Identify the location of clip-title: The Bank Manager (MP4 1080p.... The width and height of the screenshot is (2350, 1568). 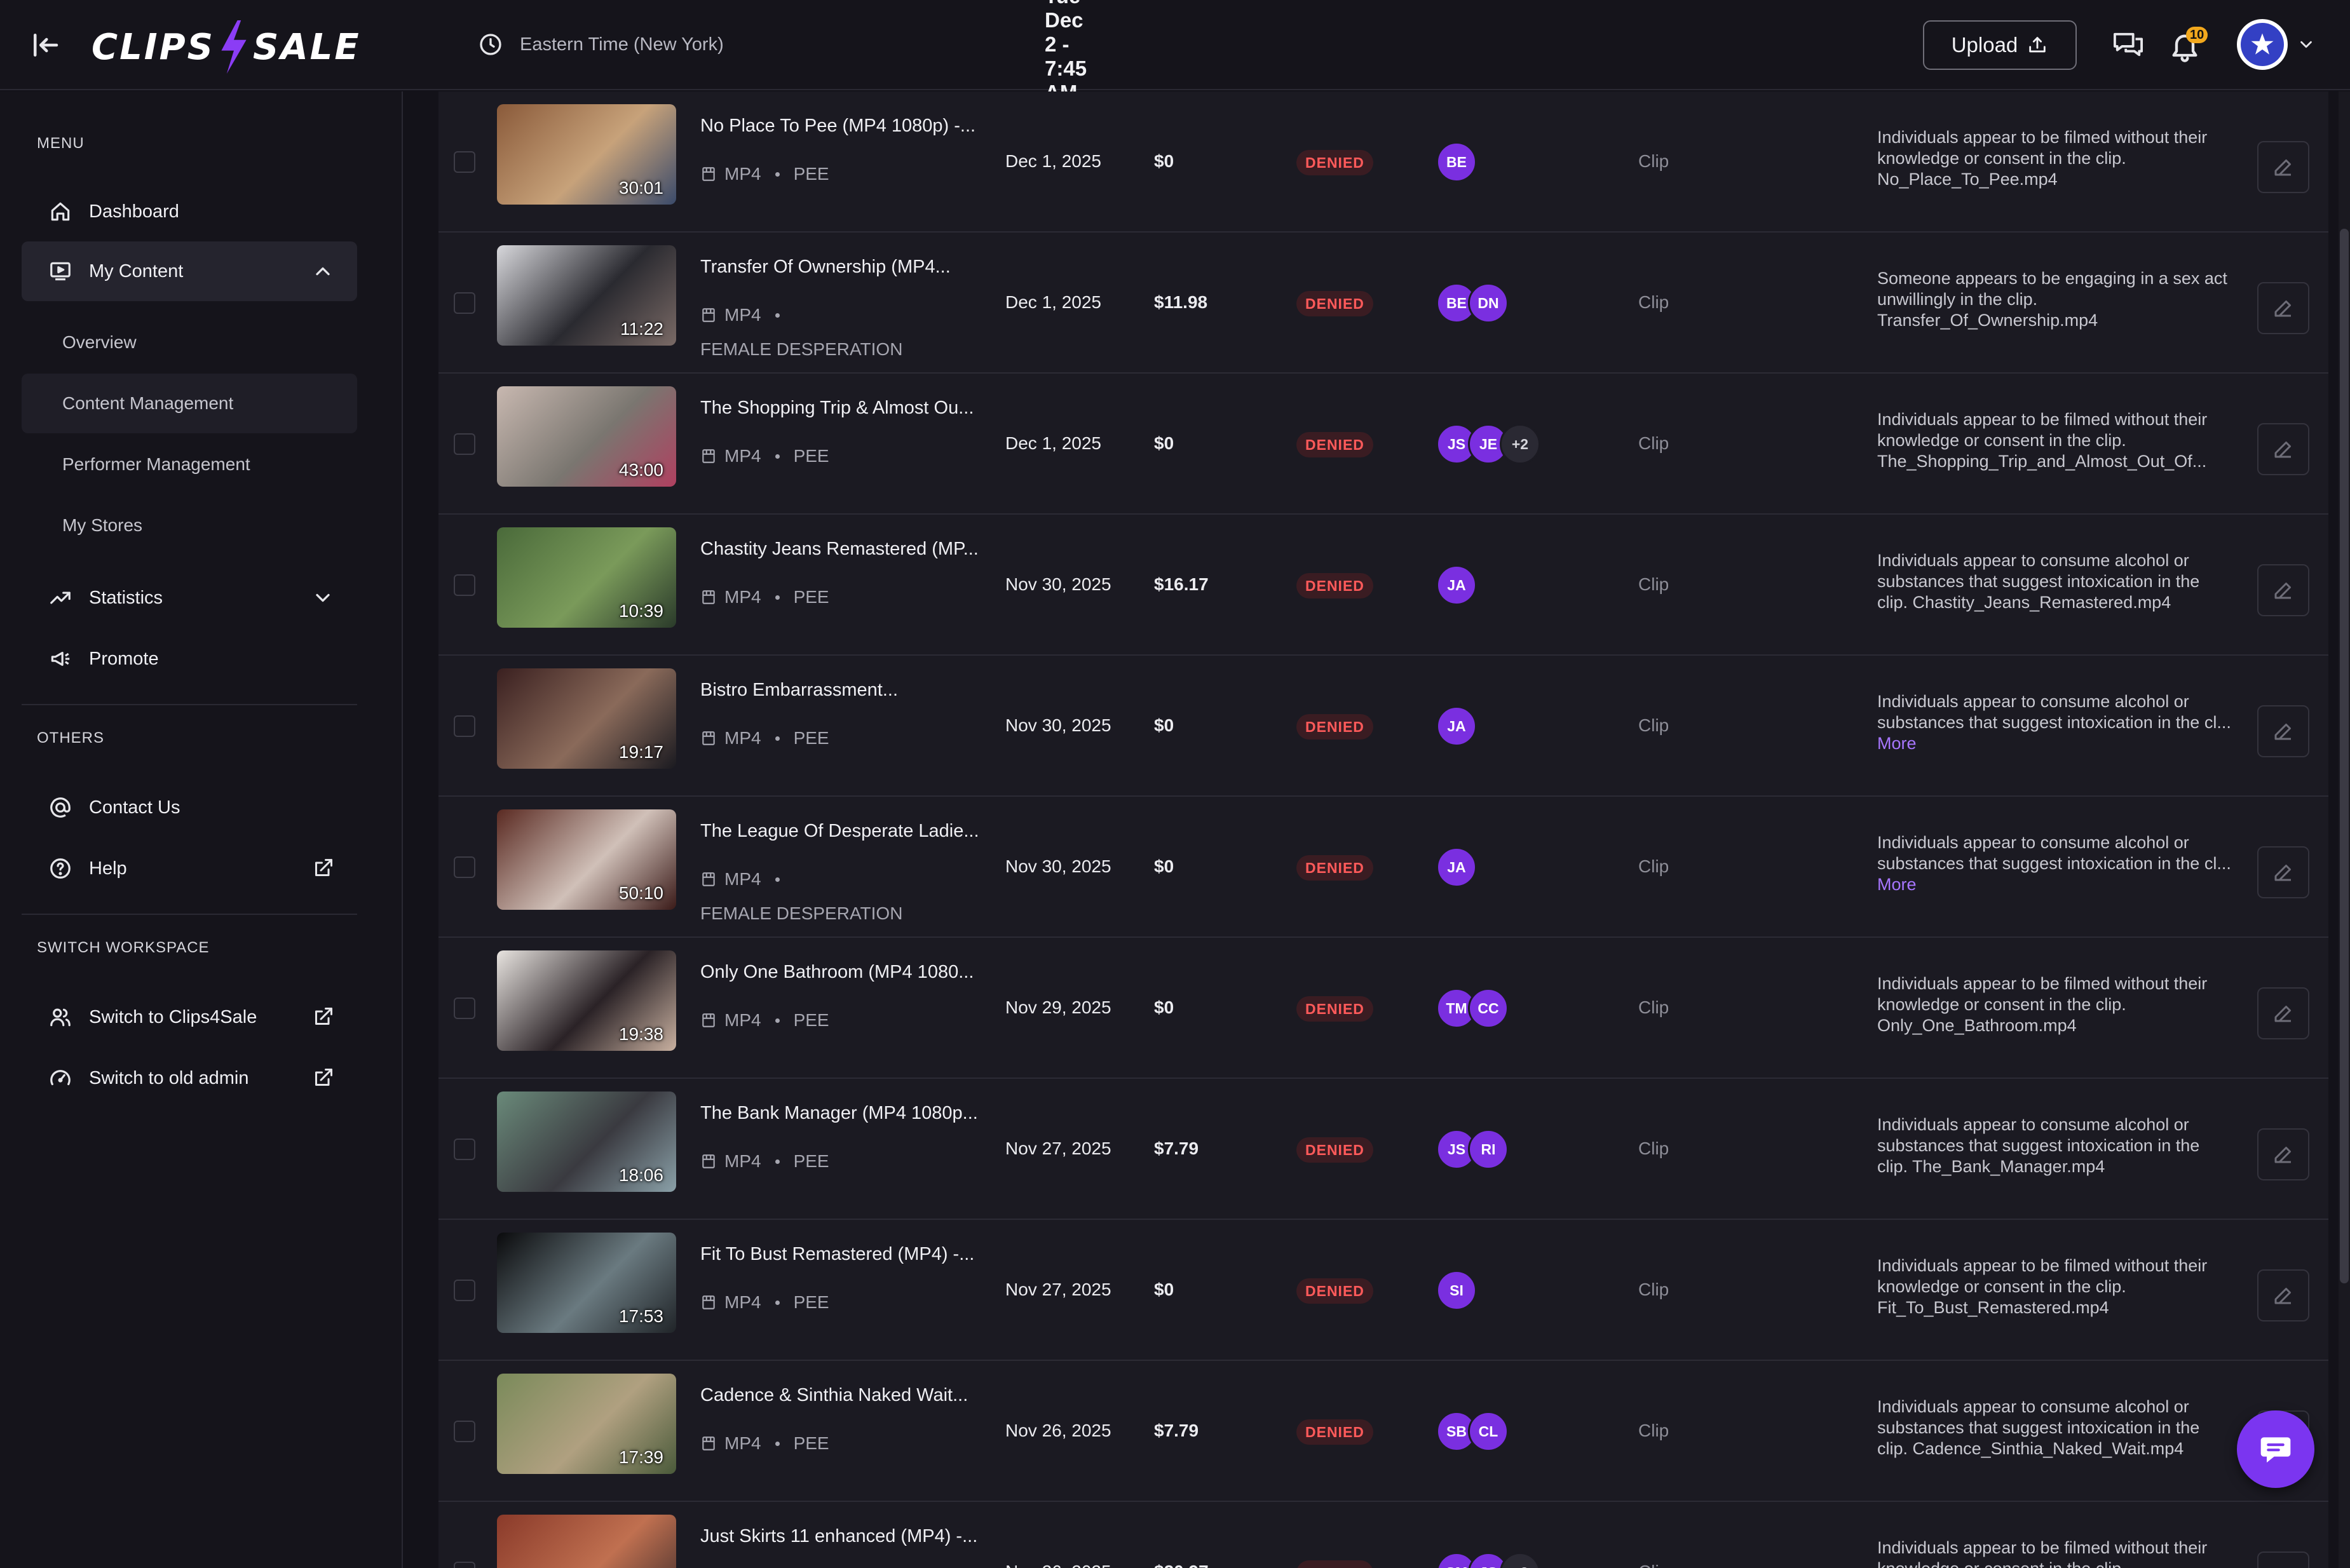
(840, 1113).